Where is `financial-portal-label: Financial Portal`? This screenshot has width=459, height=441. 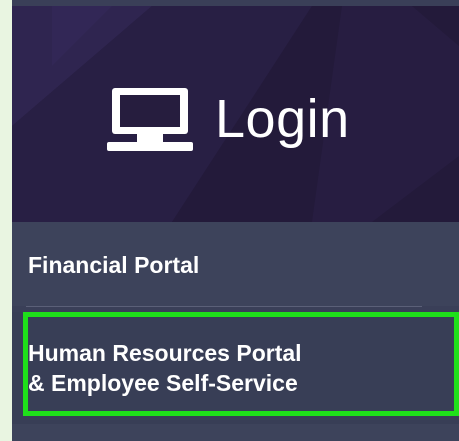 financial-portal-label: Financial Portal is located at coordinates (114, 265).